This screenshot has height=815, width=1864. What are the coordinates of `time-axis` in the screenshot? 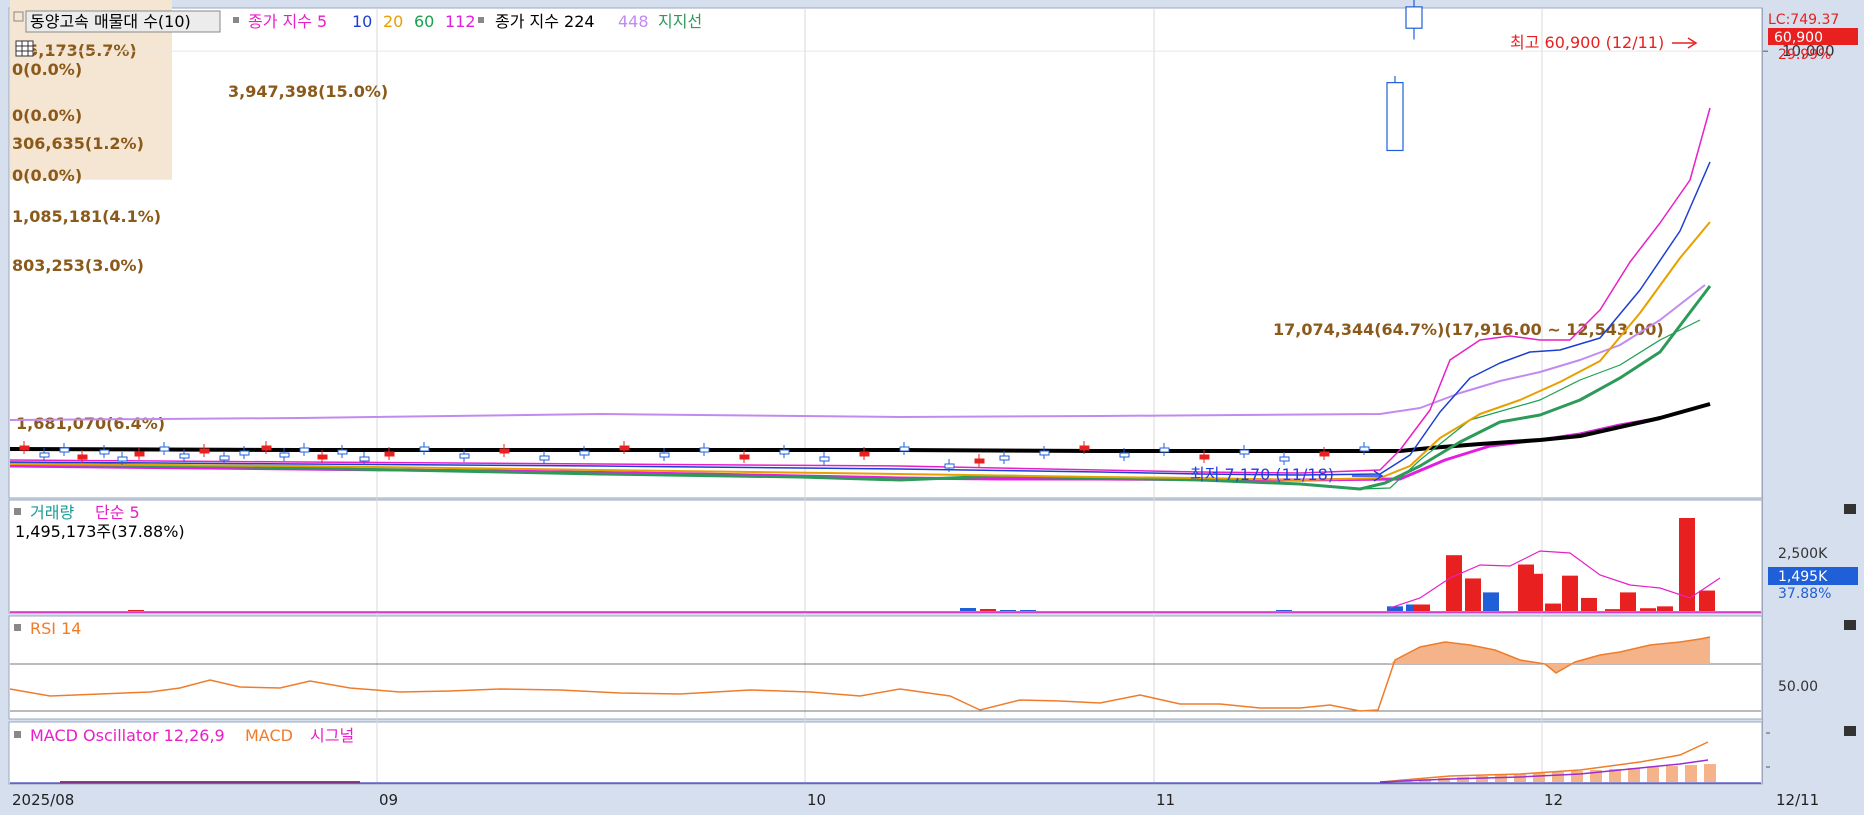 It's located at (933, 799).